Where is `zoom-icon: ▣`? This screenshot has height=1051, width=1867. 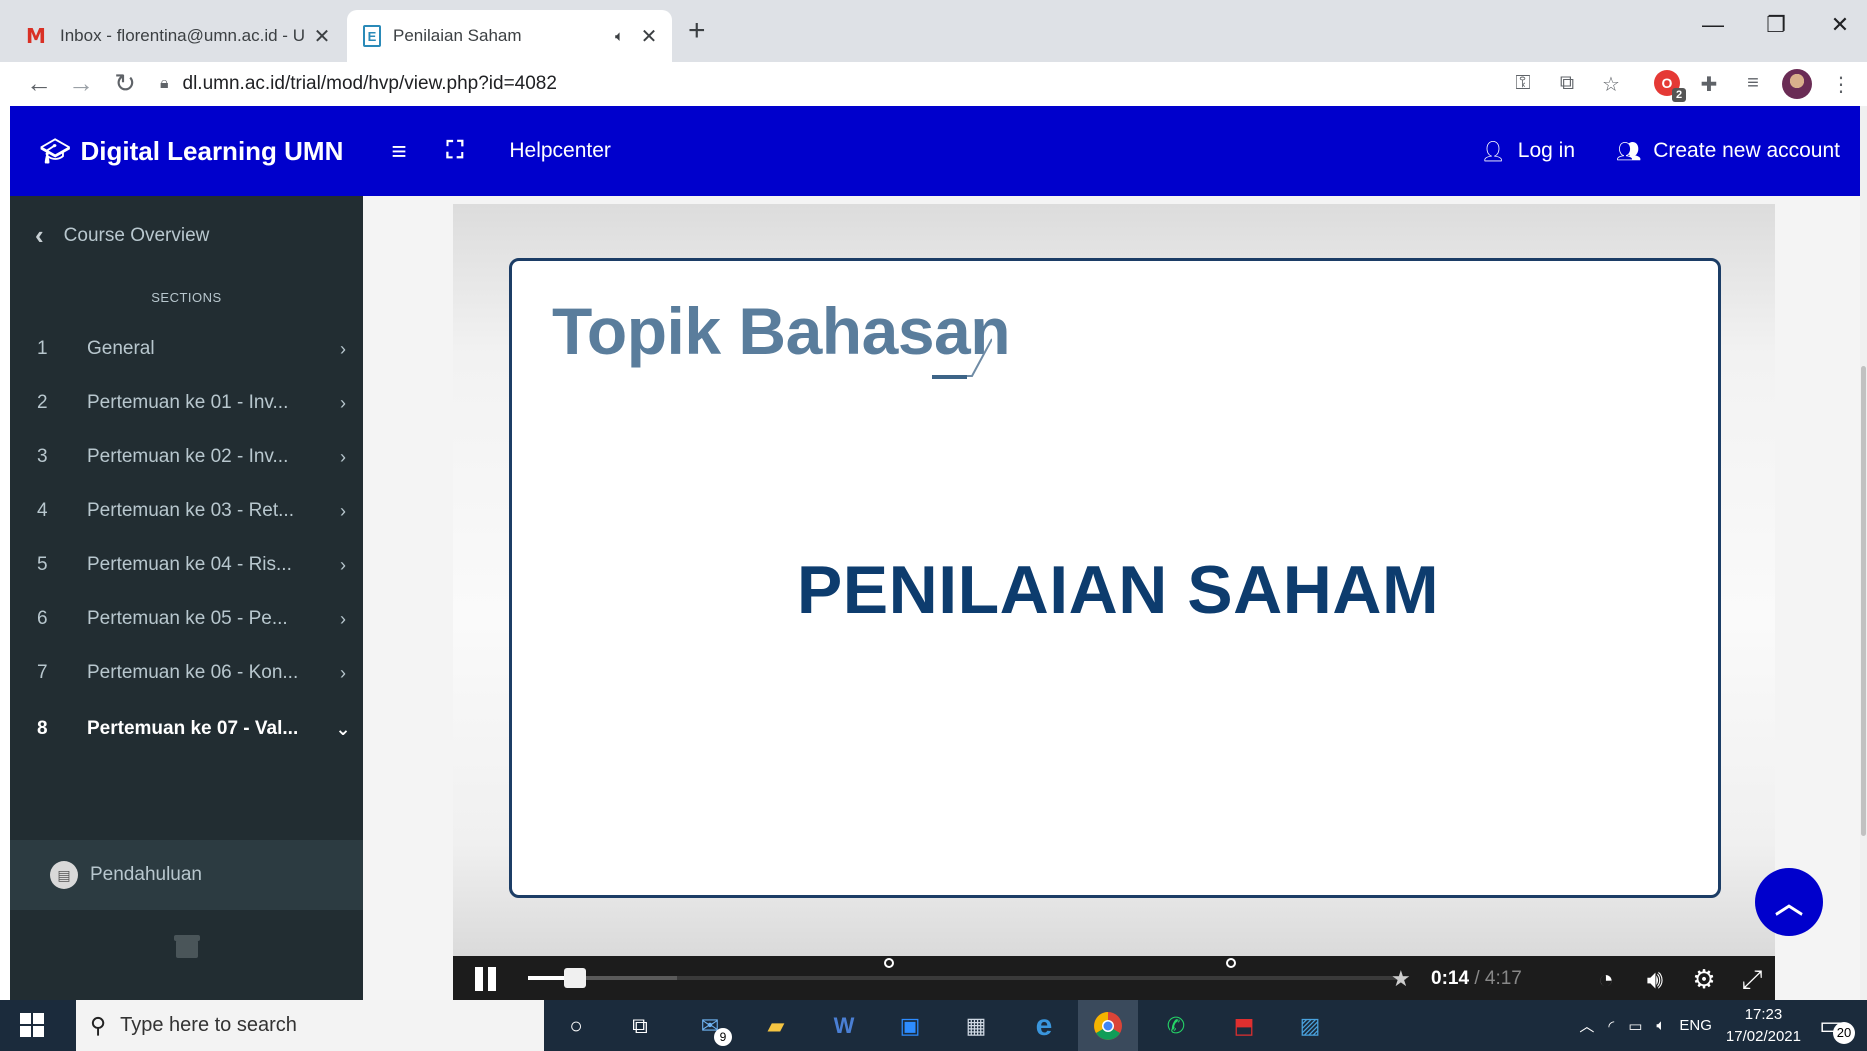
zoom-icon: ▣ is located at coordinates (910, 1026).